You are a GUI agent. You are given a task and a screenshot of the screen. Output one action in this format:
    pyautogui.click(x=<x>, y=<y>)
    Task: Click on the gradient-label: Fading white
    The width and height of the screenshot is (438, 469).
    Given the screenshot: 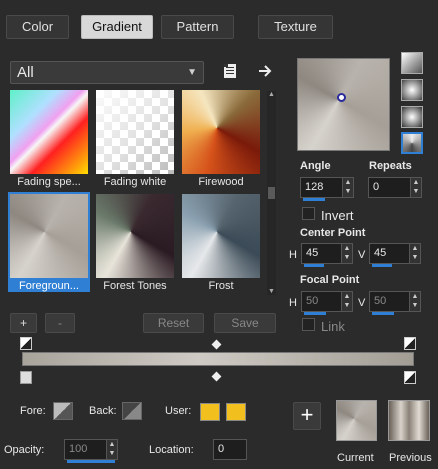 What is the action you would take?
    pyautogui.click(x=135, y=182)
    